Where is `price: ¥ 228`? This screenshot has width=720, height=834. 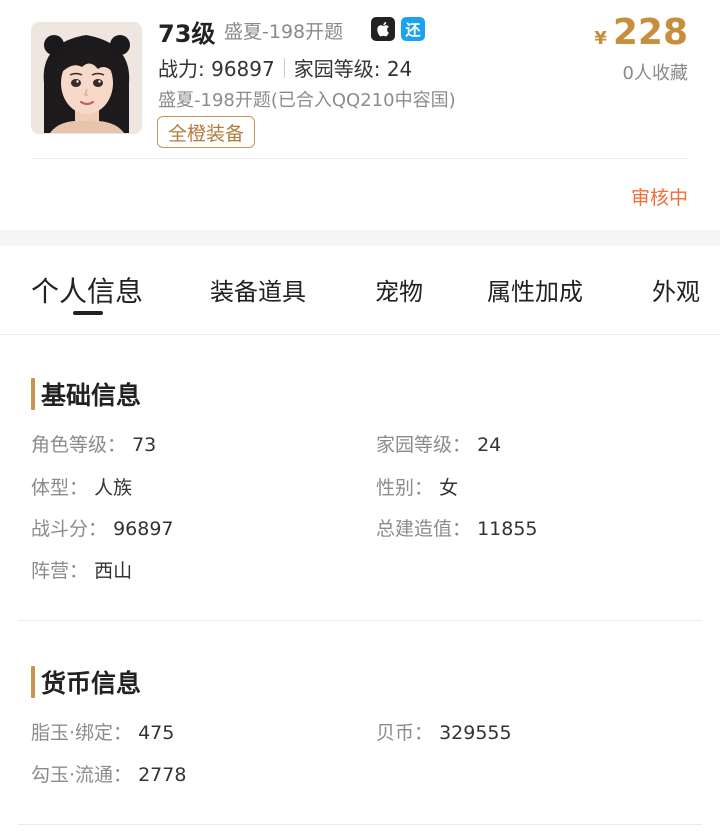
price: ¥ 228 is located at coordinates (641, 32).